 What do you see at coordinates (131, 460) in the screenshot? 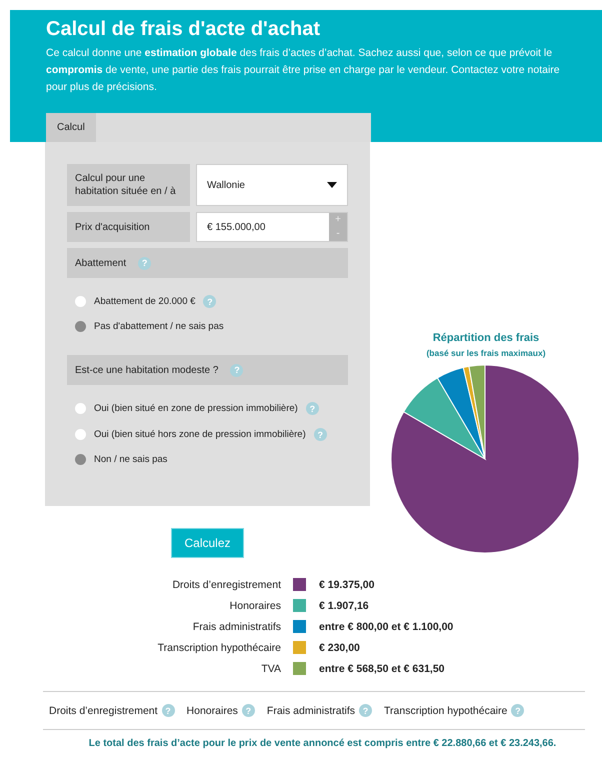
I see `option-label: Non / ne sais pas` at bounding box center [131, 460].